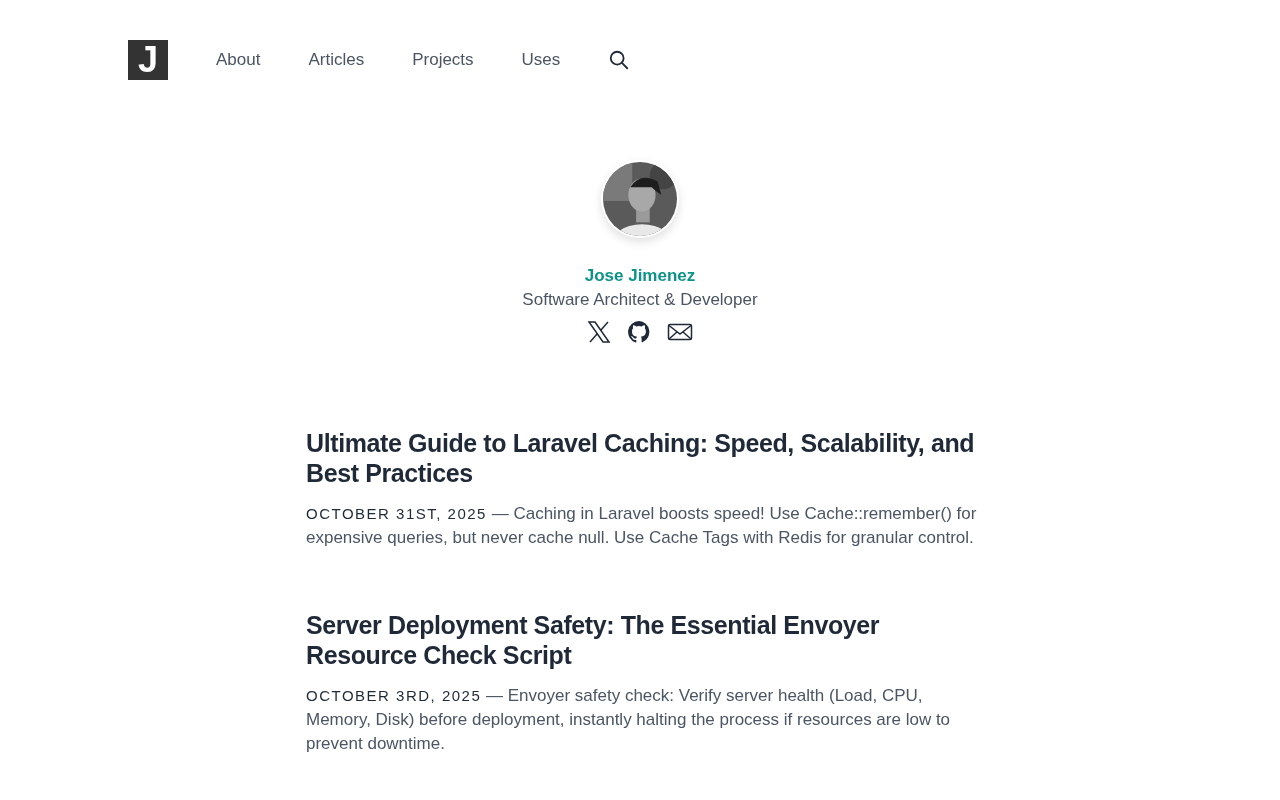 The image size is (1280, 800). Describe the element at coordinates (541, 60) in the screenshot. I see `nav-link: Uses` at that location.